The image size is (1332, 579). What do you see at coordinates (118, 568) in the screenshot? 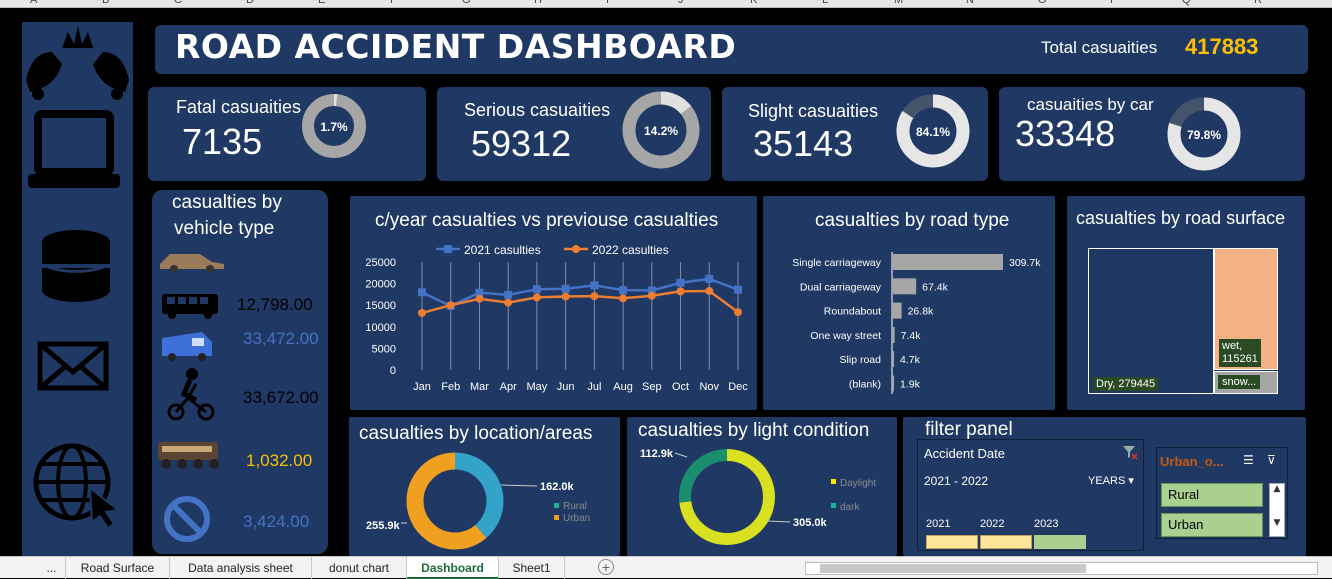
I see `sheet-tab: Road Surface` at bounding box center [118, 568].